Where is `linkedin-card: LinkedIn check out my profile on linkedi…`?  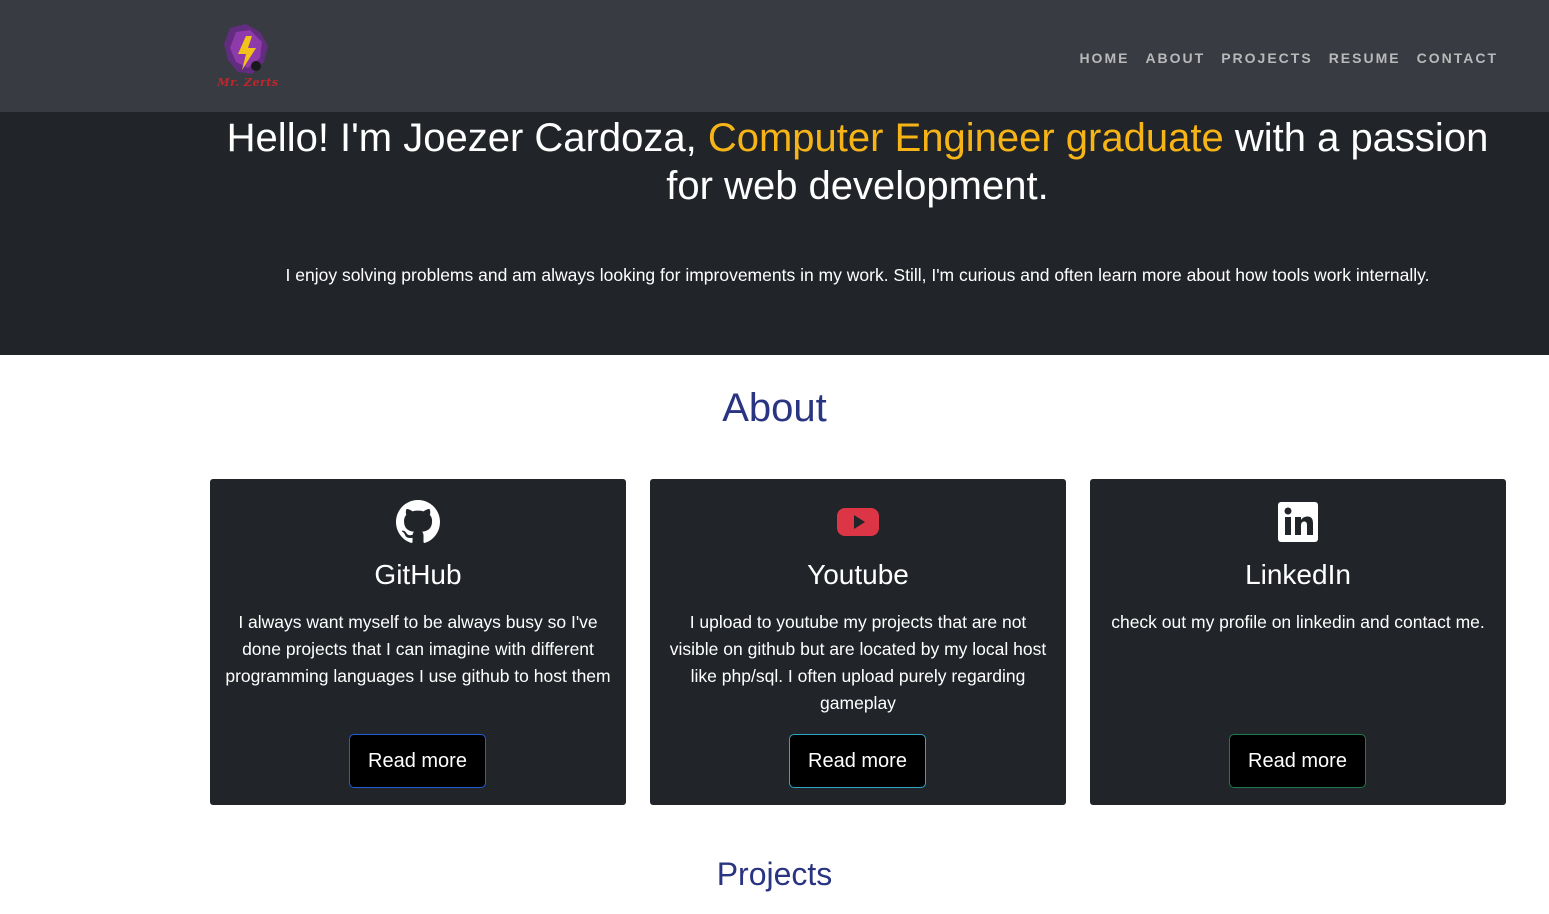
linkedin-card: LinkedIn check out my profile on linkedi… is located at coordinates (1298, 642).